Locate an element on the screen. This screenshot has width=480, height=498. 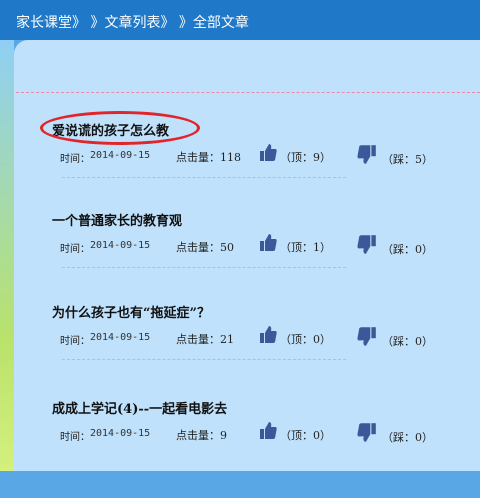
article-title: 为什么孩子也有“拖延症”？ is located at coordinates (131, 311).